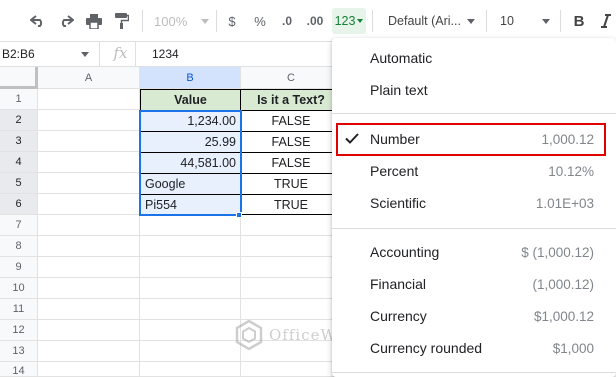 This screenshot has height=377, width=616. Describe the element at coordinates (89, 141) in the screenshot. I see `cell-a3` at that location.